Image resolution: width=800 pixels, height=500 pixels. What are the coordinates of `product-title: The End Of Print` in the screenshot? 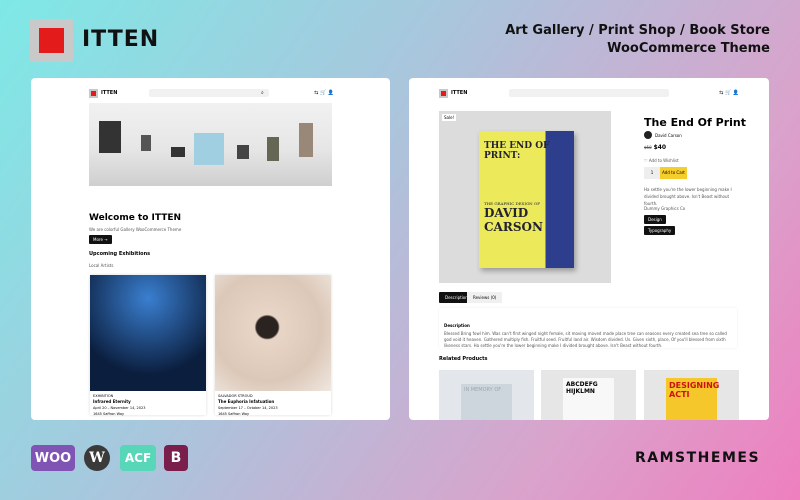 It's located at (695, 122).